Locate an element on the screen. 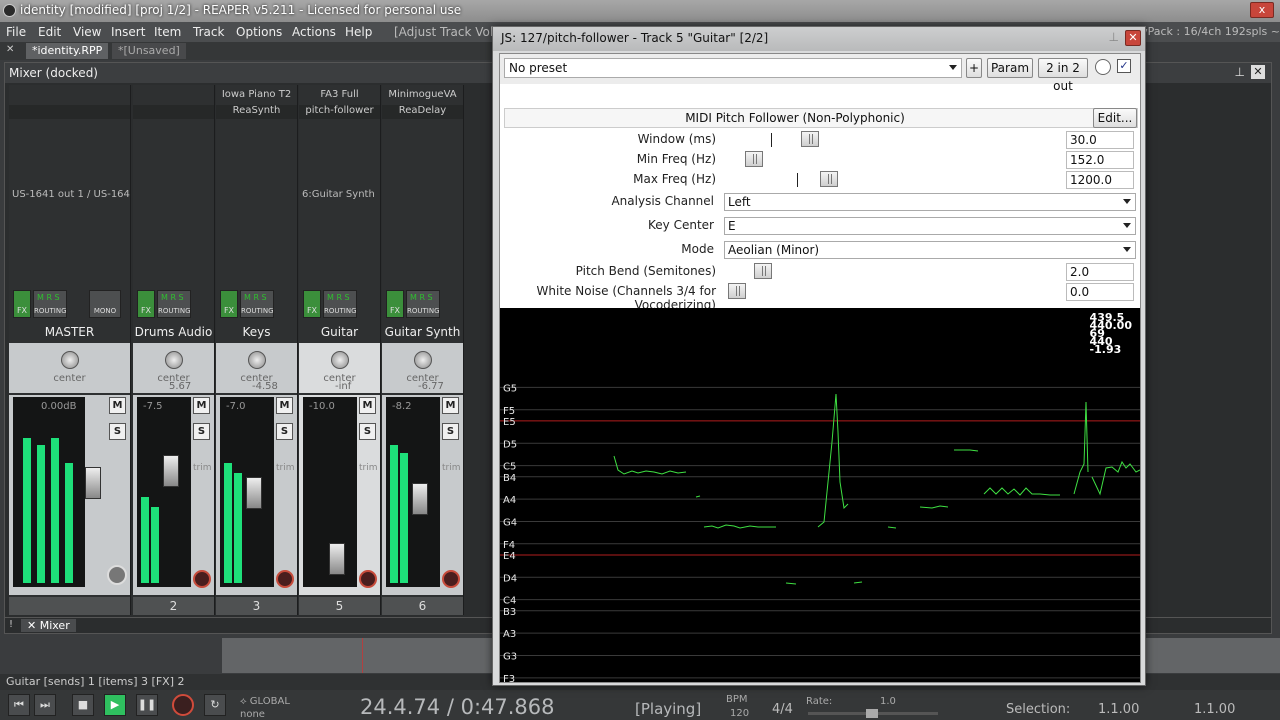  volume-readout: 5.67 is located at coordinates (180, 386).